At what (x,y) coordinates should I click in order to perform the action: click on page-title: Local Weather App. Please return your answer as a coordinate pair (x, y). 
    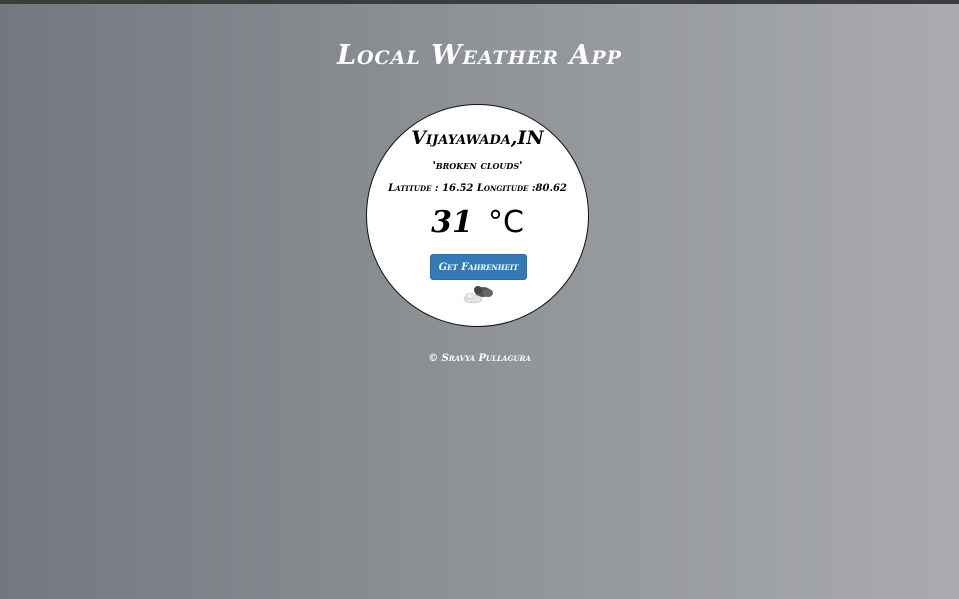
    Looking at the image, I should click on (479, 55).